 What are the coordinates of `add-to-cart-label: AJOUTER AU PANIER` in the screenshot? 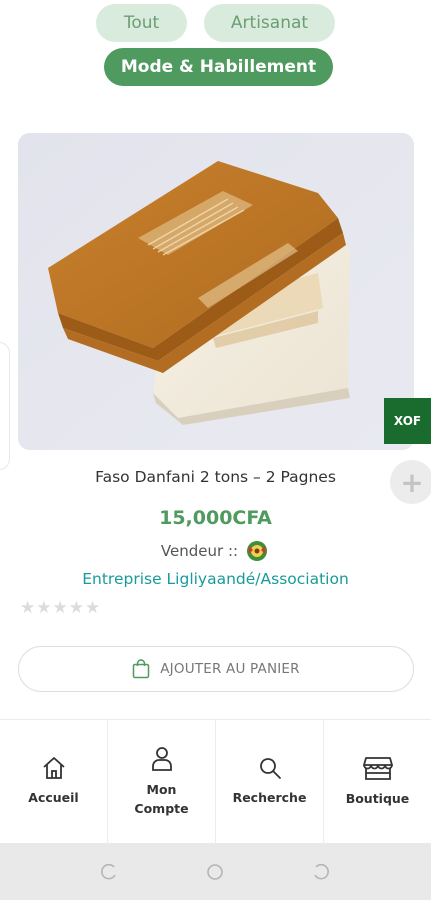 It's located at (230, 669).